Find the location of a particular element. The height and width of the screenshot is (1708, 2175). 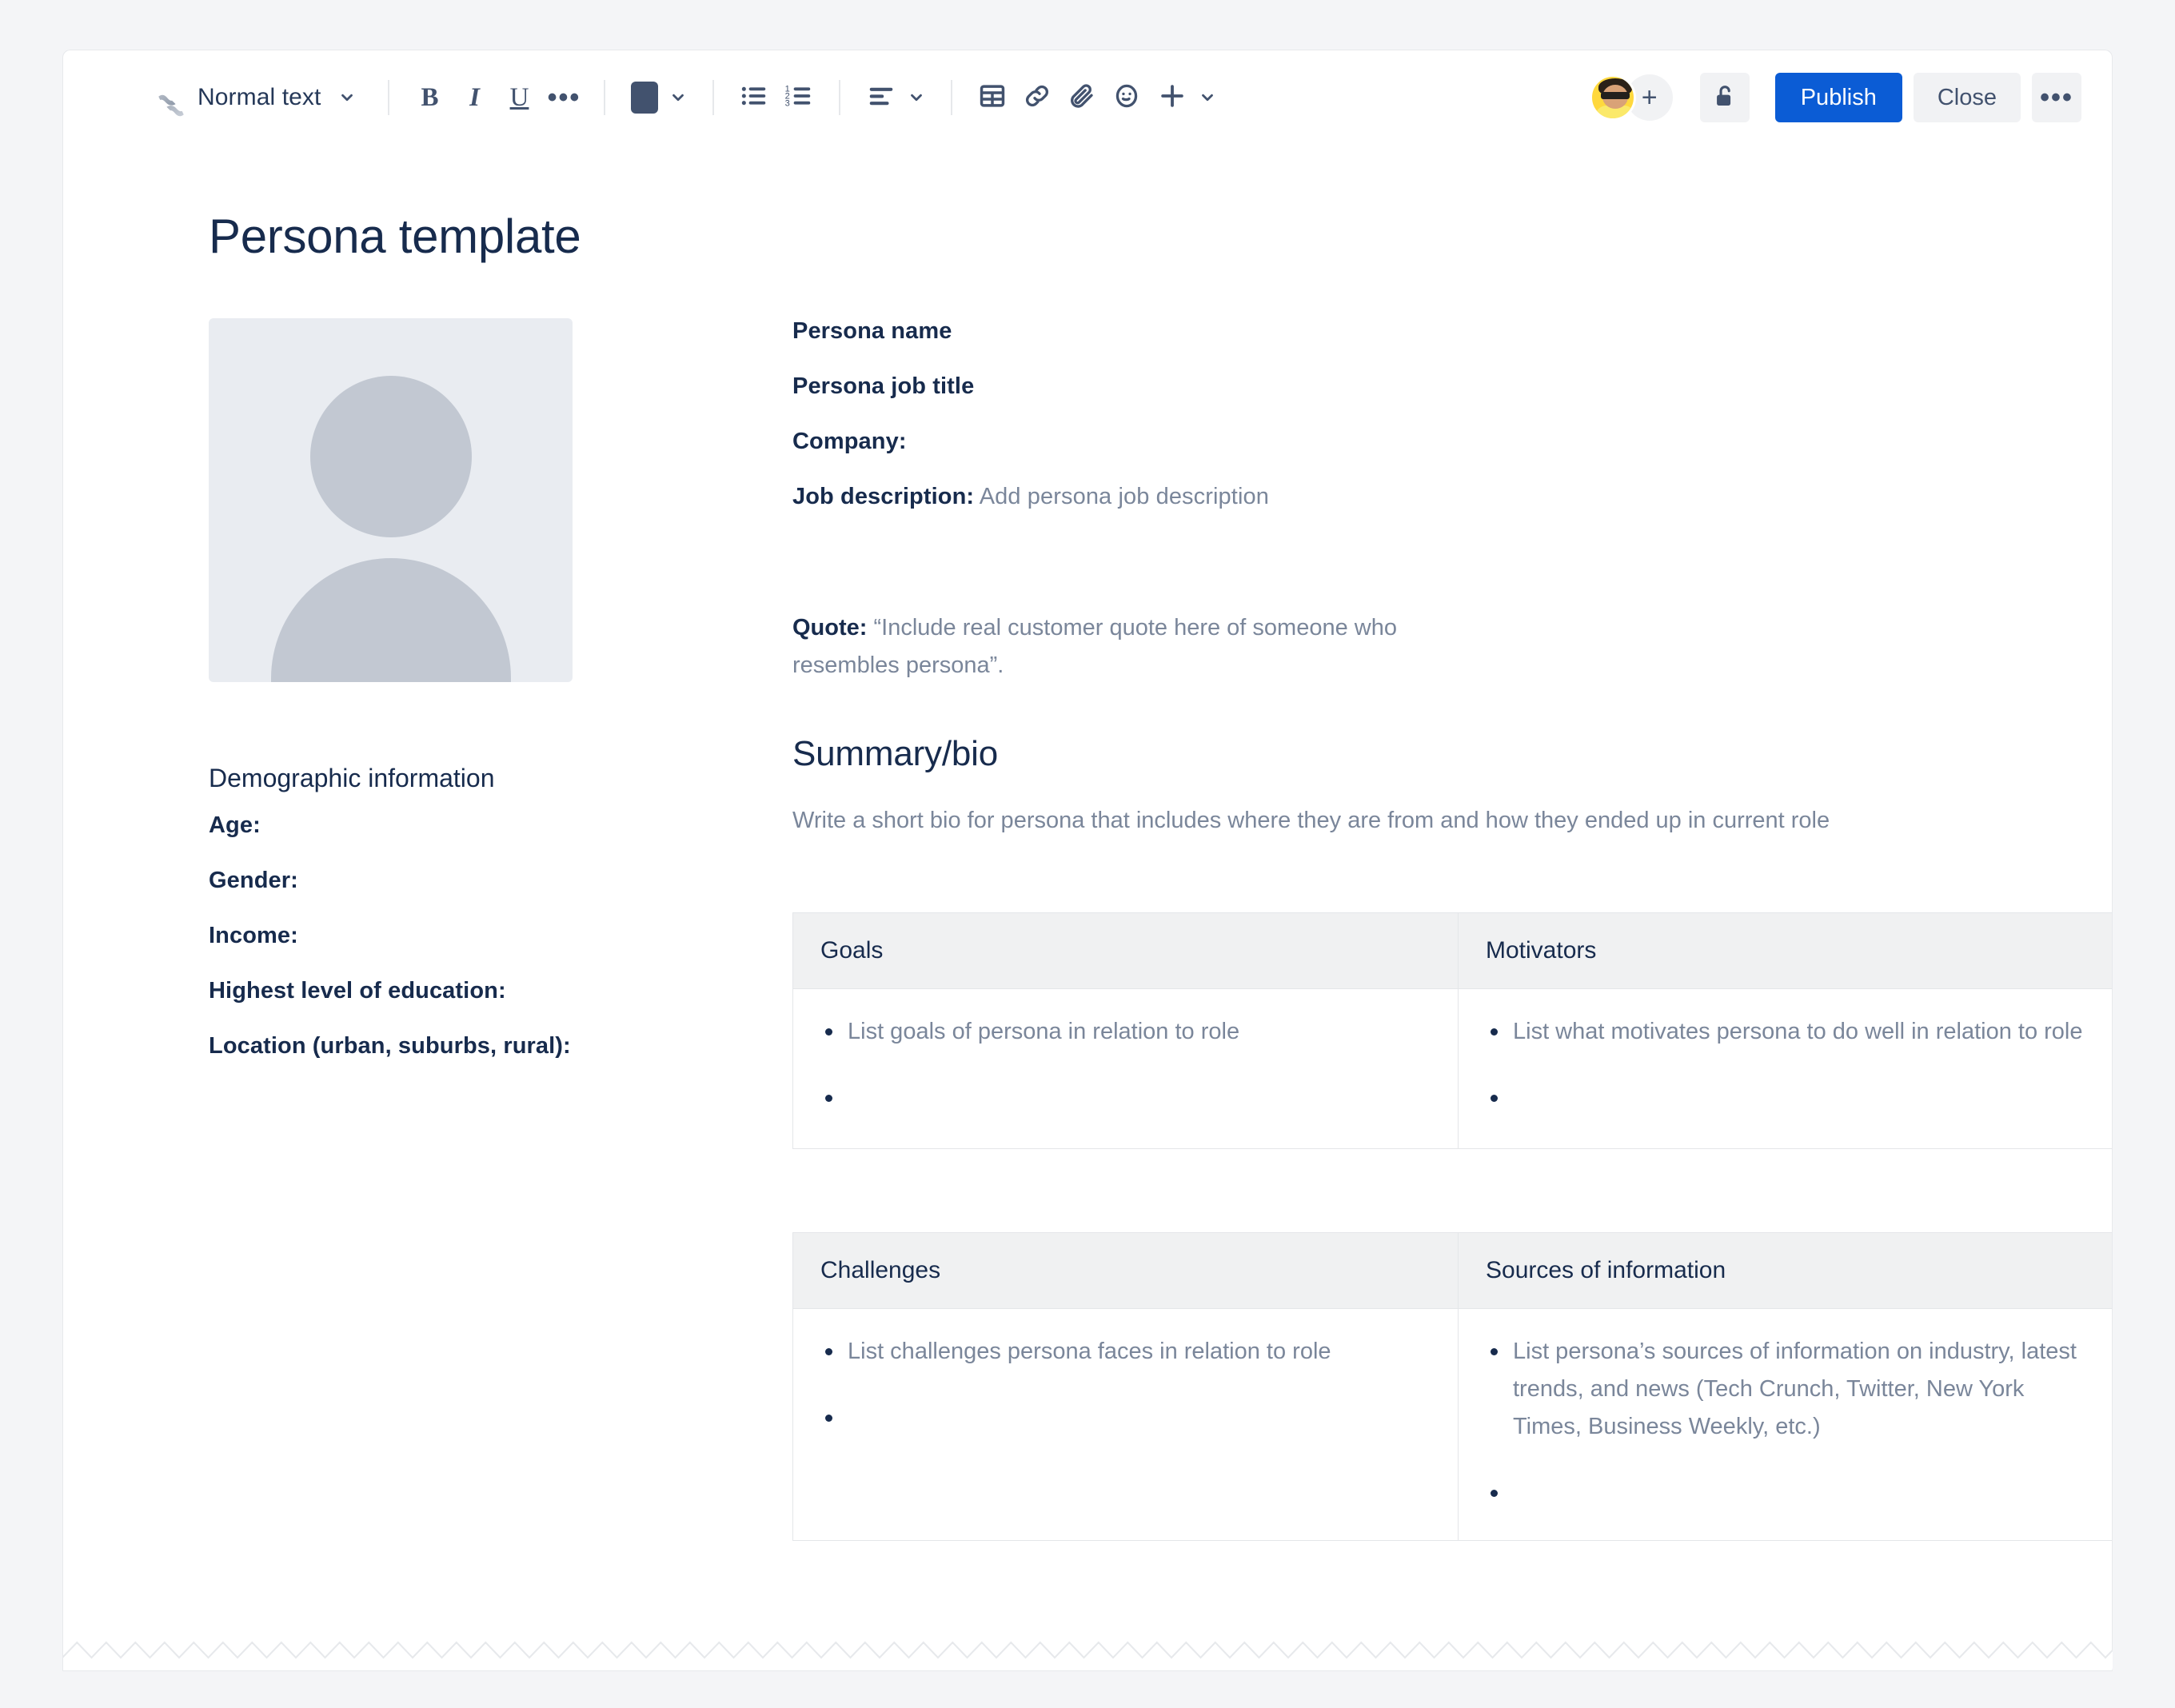

bullet-list-button is located at coordinates (754, 97).